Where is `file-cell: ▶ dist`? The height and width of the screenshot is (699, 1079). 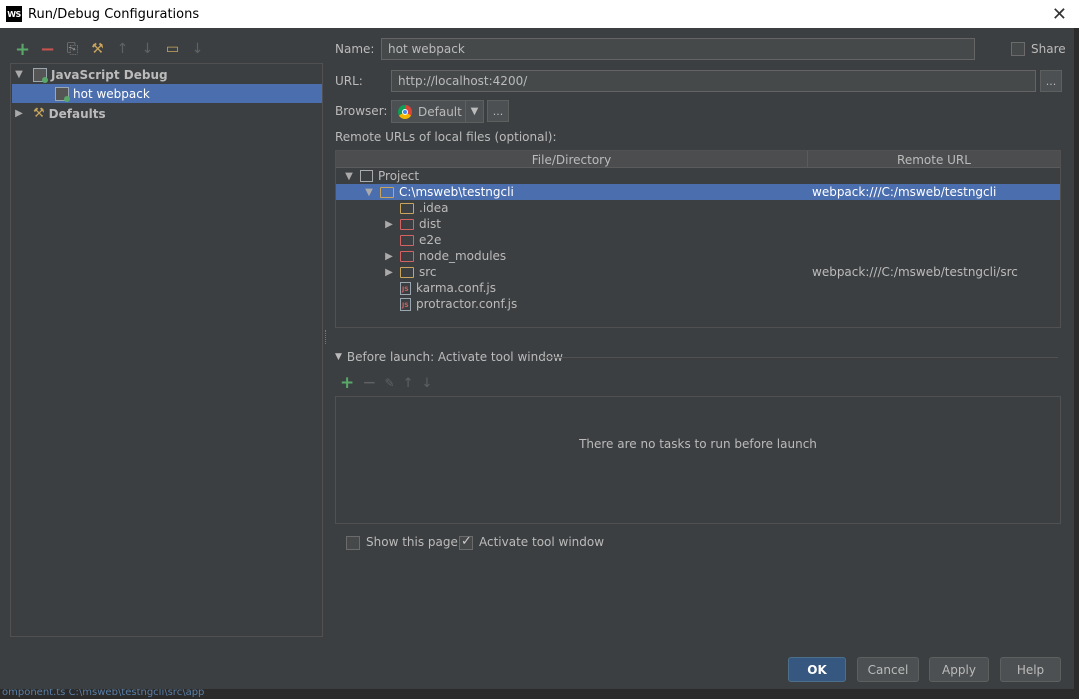 file-cell: ▶ dist is located at coordinates (411, 224).